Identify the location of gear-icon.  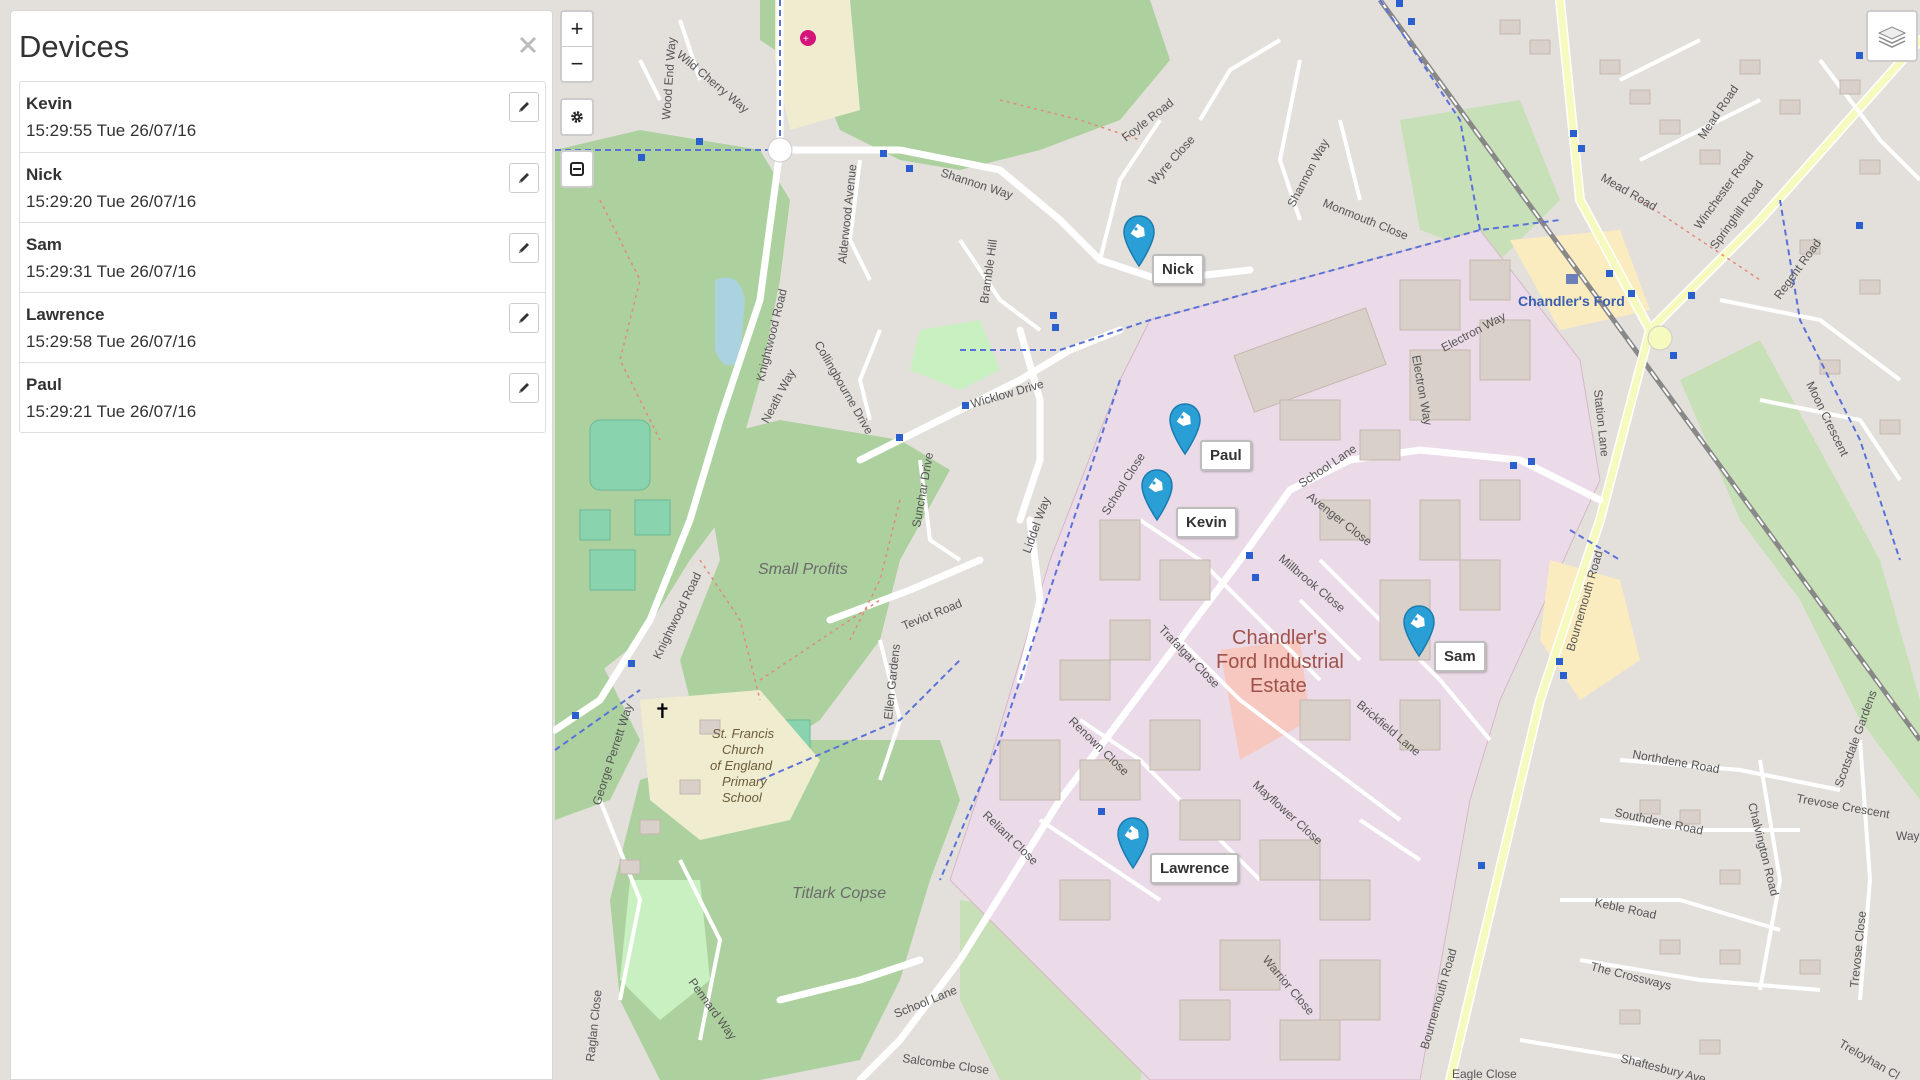
(577, 117).